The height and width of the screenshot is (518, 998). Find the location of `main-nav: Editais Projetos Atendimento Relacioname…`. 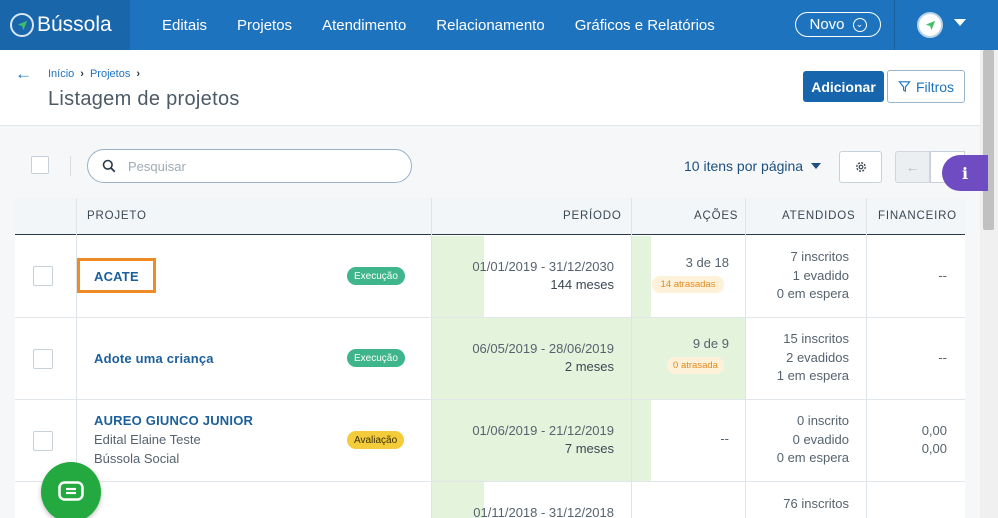

main-nav: Editais Projetos Atendimento Relacioname… is located at coordinates (430, 25).